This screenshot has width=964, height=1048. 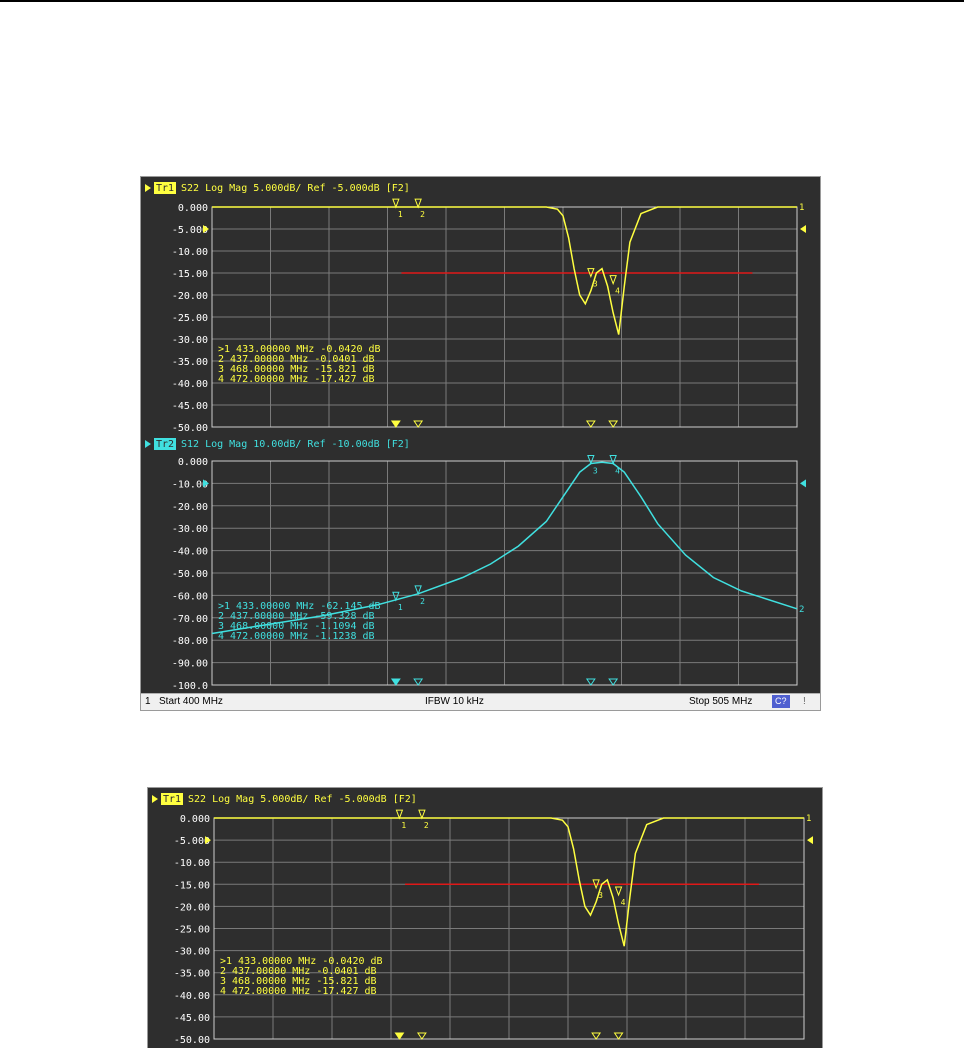 What do you see at coordinates (801, 610) in the screenshot?
I see `trace-end-label: 2` at bounding box center [801, 610].